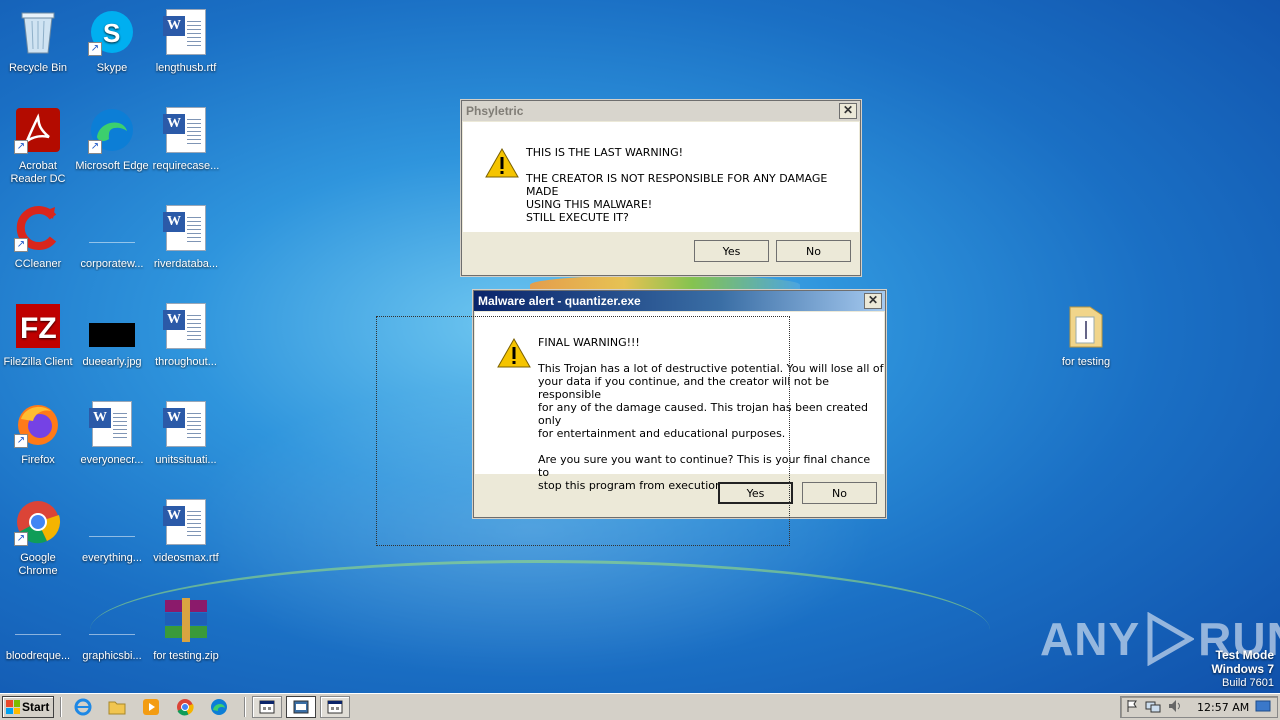 Image resolution: width=1280 pixels, height=720 pixels. I want to click on image-file-icon, so click(112, 326).